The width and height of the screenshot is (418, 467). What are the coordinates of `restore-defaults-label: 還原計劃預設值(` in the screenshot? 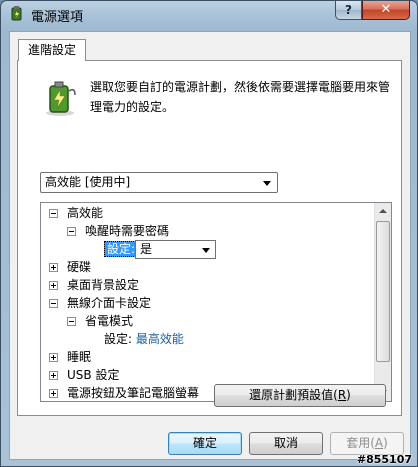 It's located at (293, 395).